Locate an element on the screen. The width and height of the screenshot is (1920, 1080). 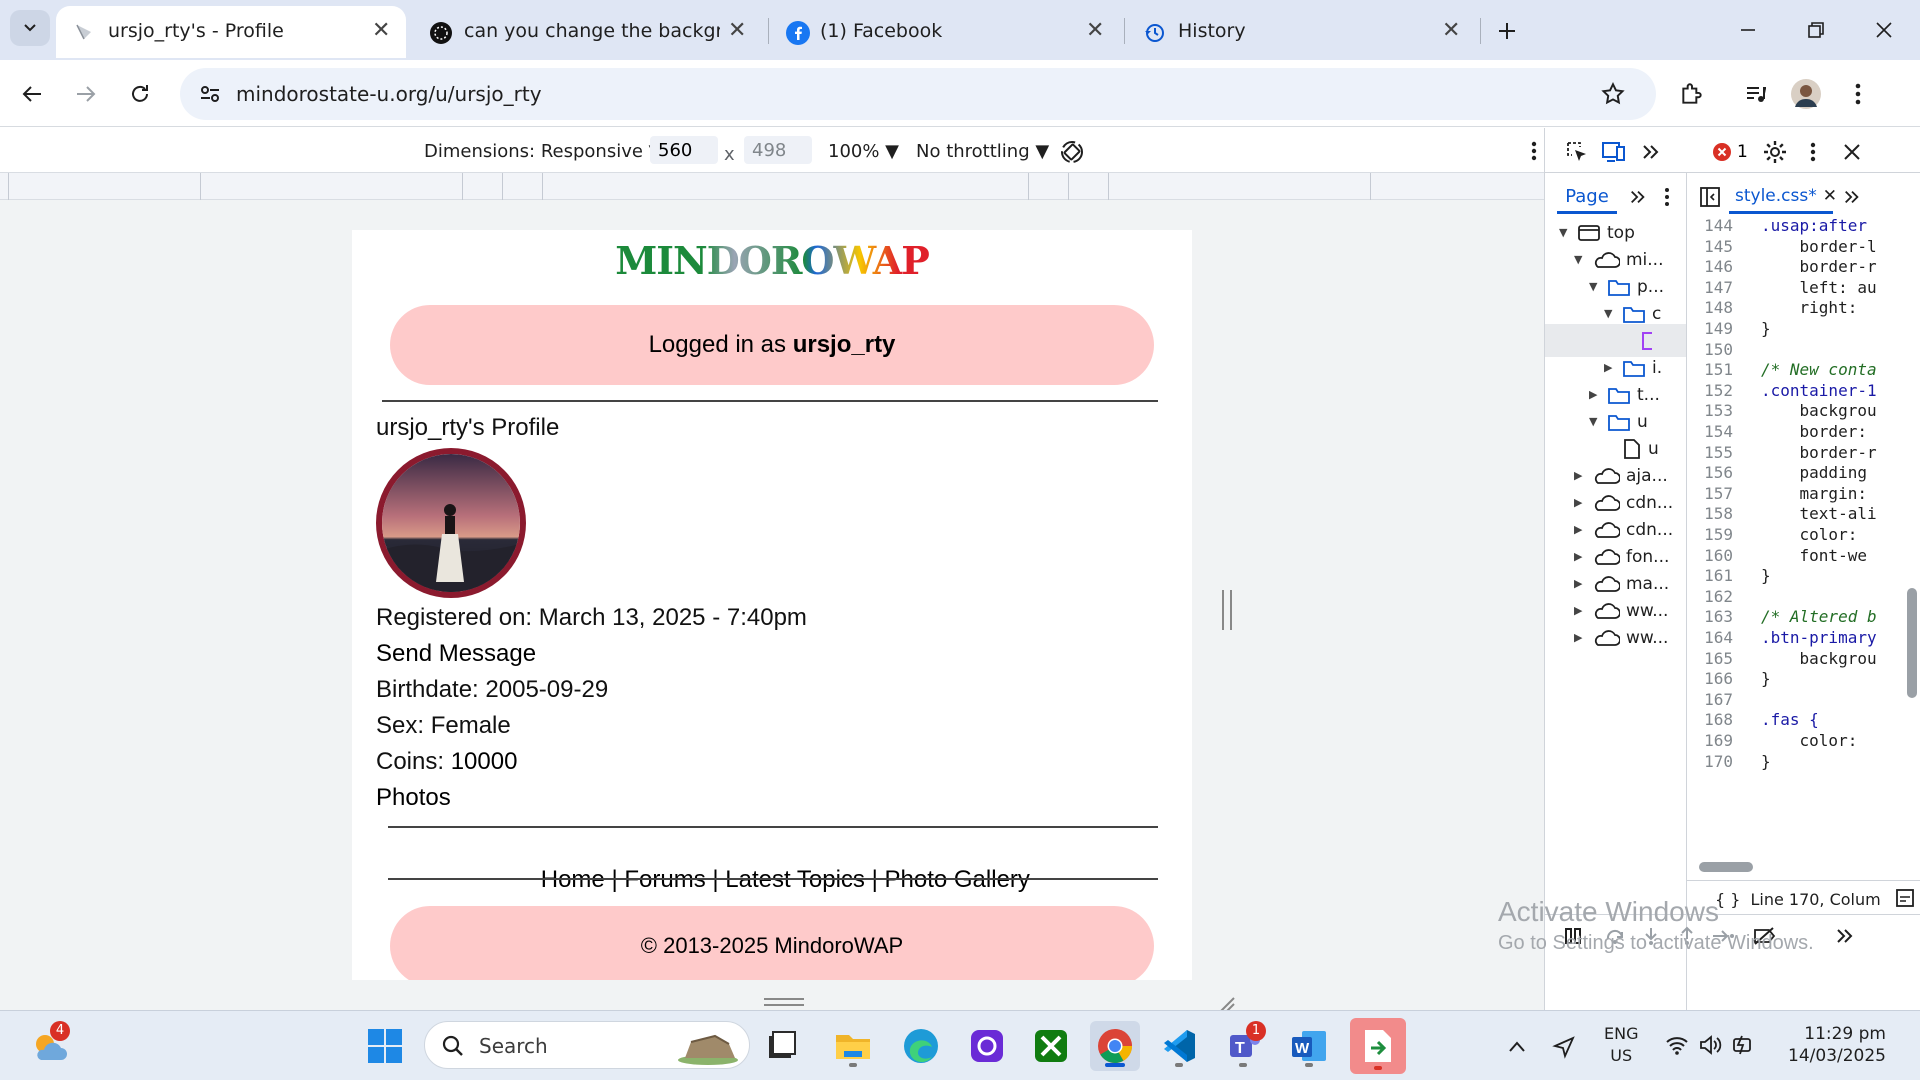
device-toggle-icon is located at coordinates (1614, 152).